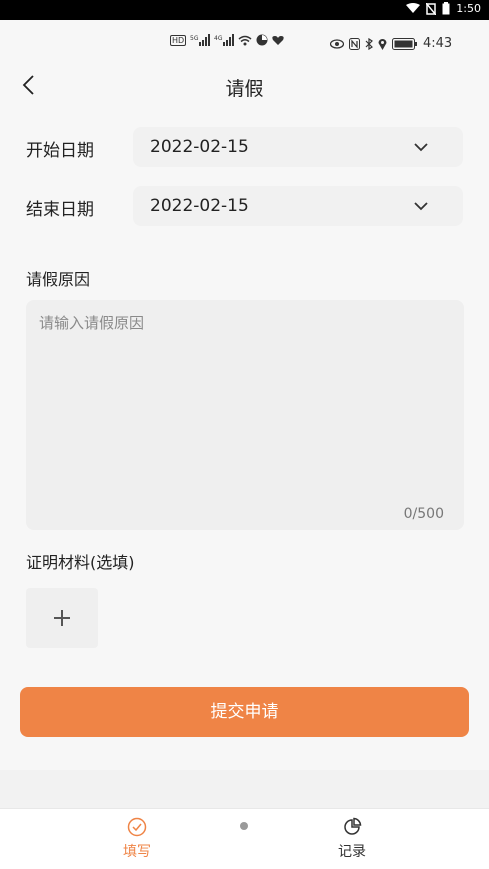 This screenshot has width=489, height=869. Describe the element at coordinates (244, 712) in the screenshot. I see `submit-button: 提交申请` at that location.